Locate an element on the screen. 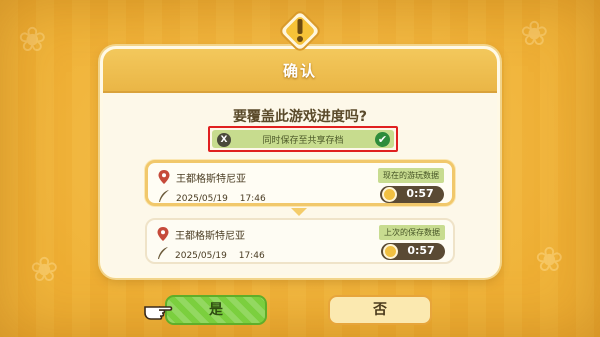 The image size is (600, 337). exclamation-badge-icon is located at coordinates (300, 31).